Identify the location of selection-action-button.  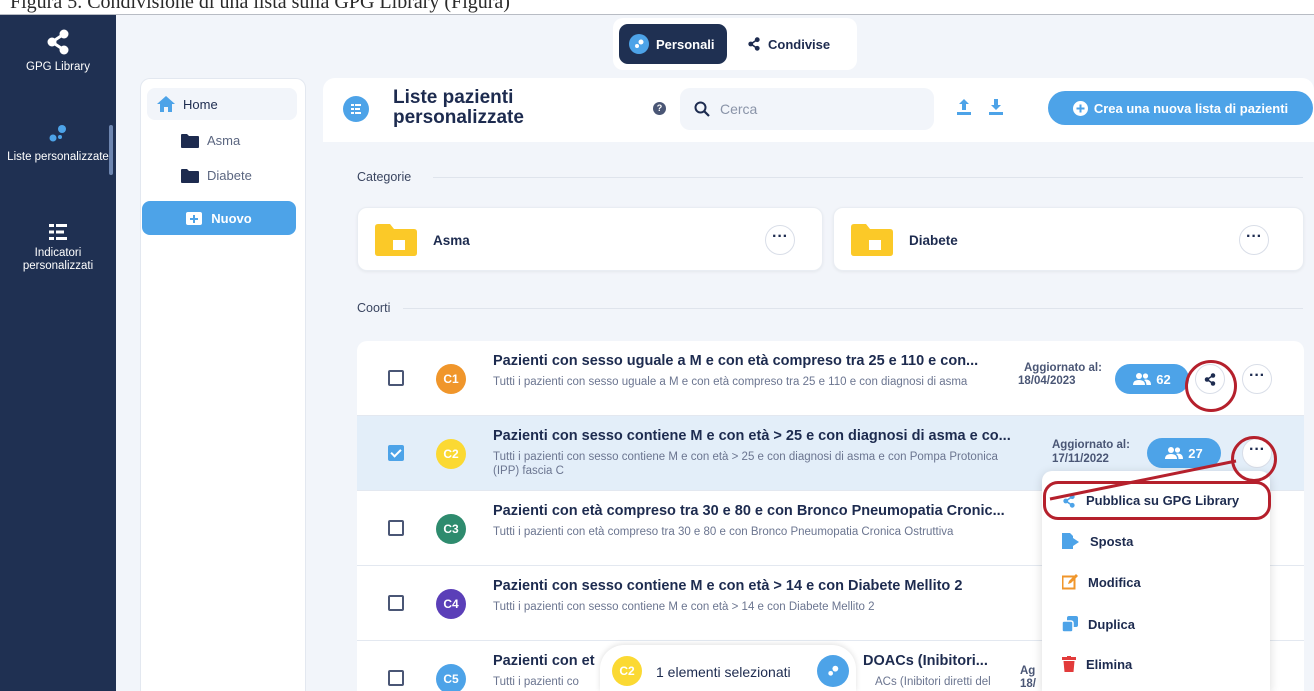
(833, 671).